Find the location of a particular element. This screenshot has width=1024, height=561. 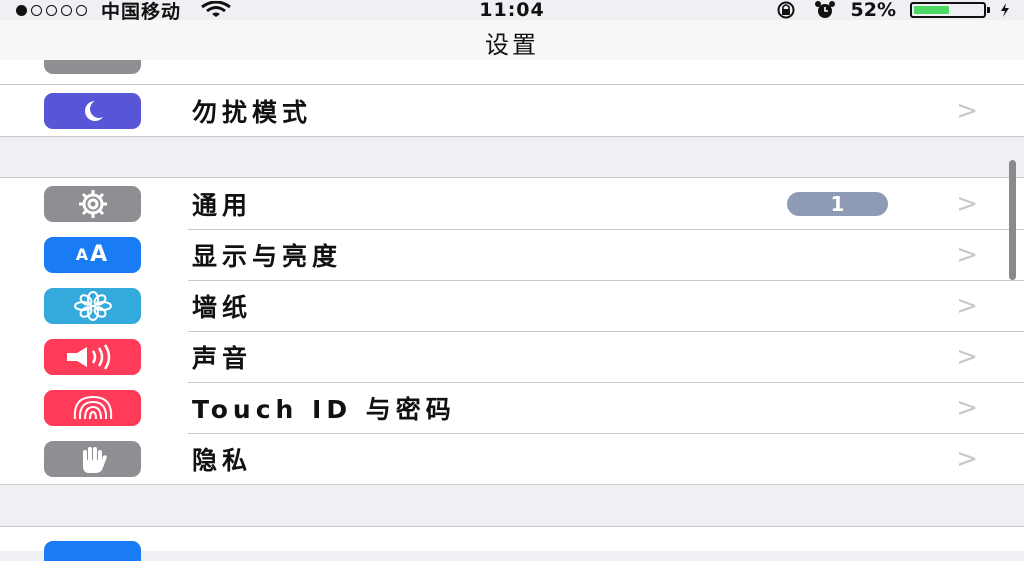

settings-row-sounds: 声音 > is located at coordinates (512, 356).